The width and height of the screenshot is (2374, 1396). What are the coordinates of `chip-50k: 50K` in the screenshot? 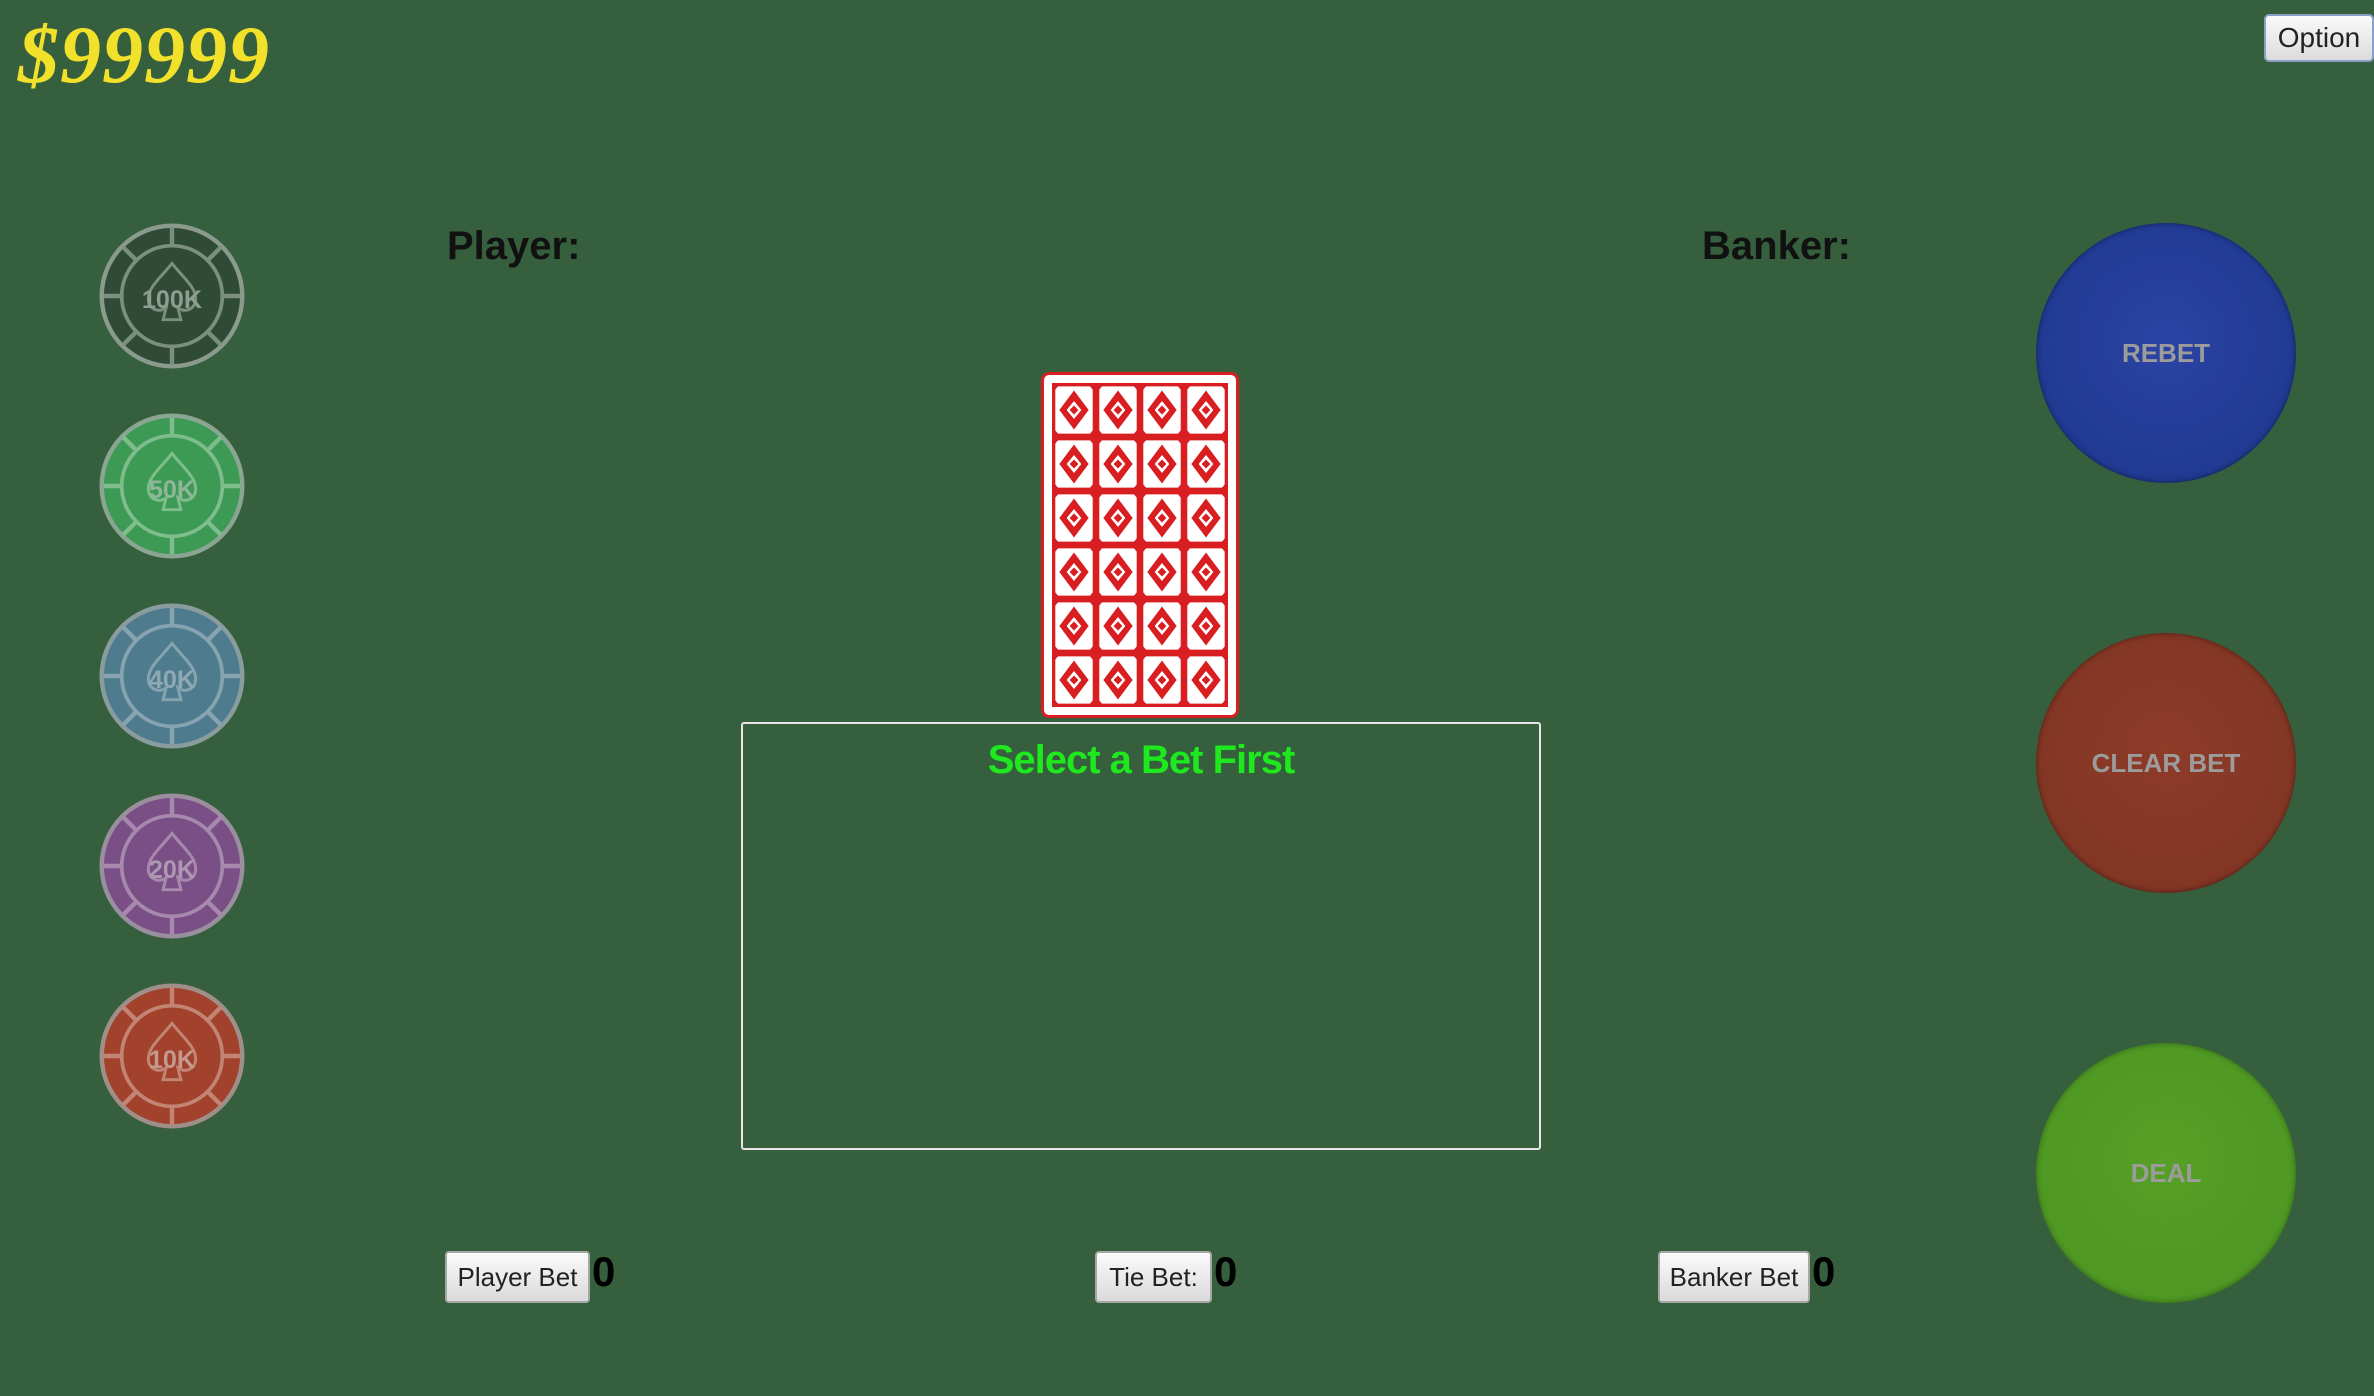 It's located at (172, 486).